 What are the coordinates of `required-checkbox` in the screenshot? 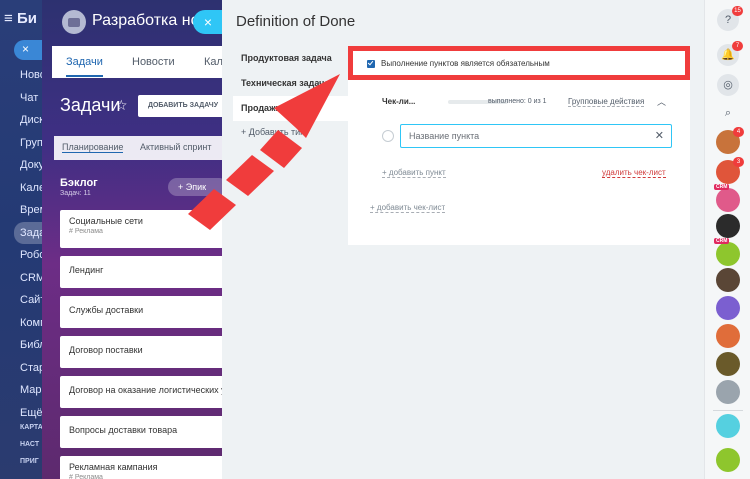 It's located at (371, 64).